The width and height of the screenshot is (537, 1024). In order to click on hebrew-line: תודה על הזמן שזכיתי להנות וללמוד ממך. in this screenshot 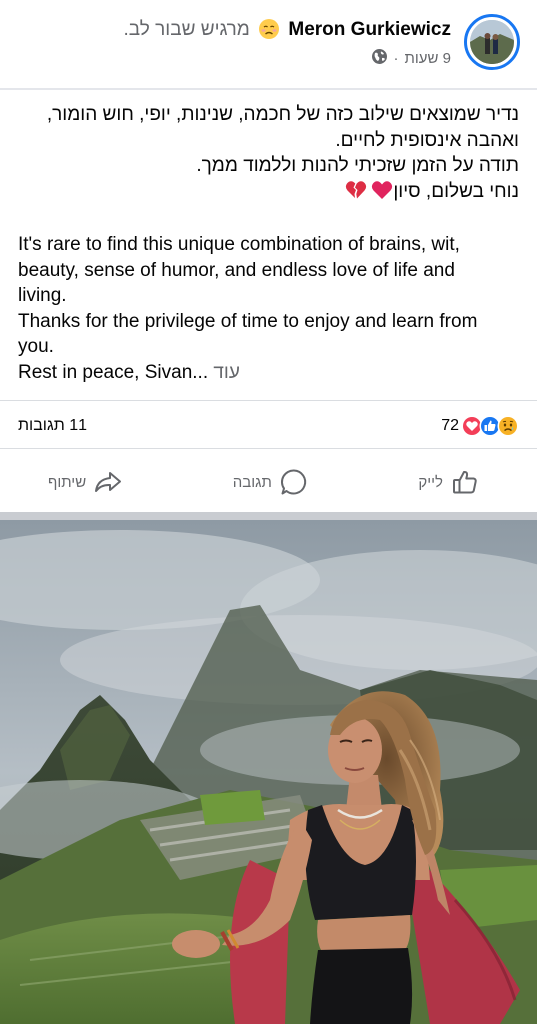, I will do `click(357, 165)`.